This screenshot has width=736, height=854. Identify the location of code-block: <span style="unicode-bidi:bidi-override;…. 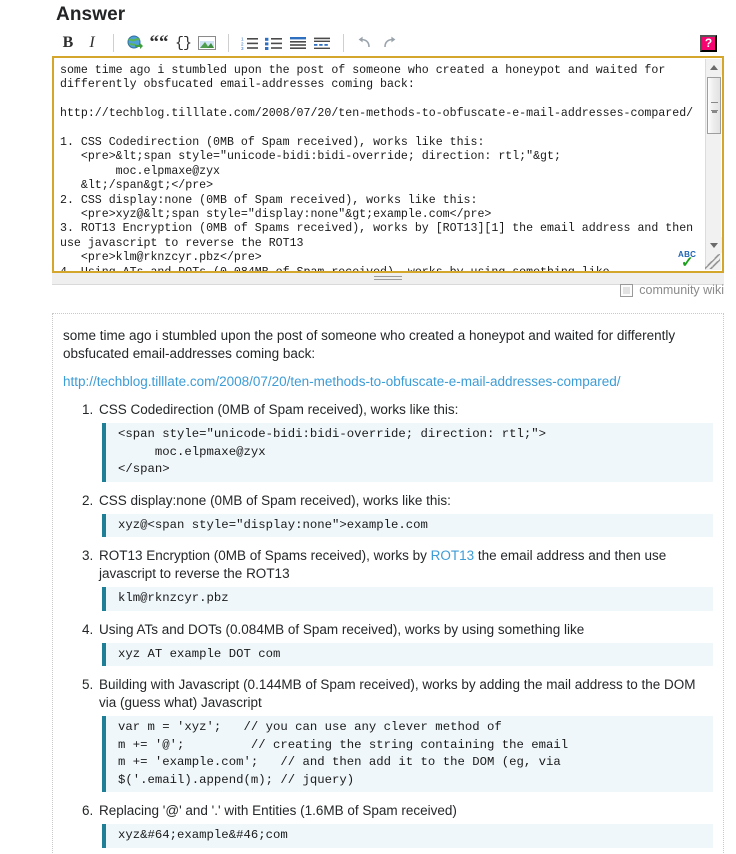
(407, 452).